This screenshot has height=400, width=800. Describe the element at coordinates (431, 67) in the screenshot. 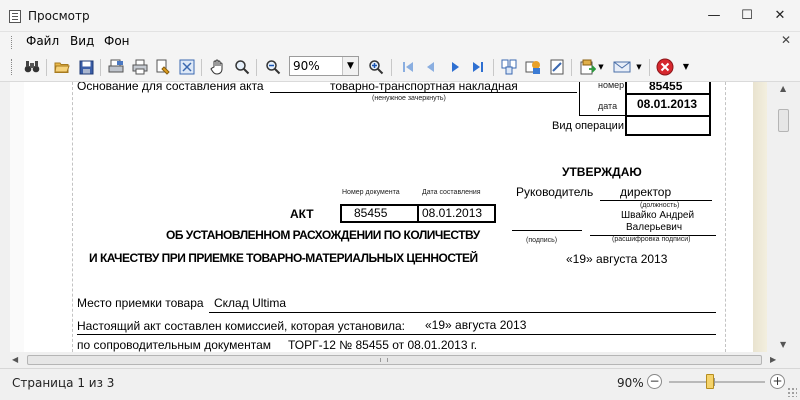

I see `previous-page-icon` at that location.